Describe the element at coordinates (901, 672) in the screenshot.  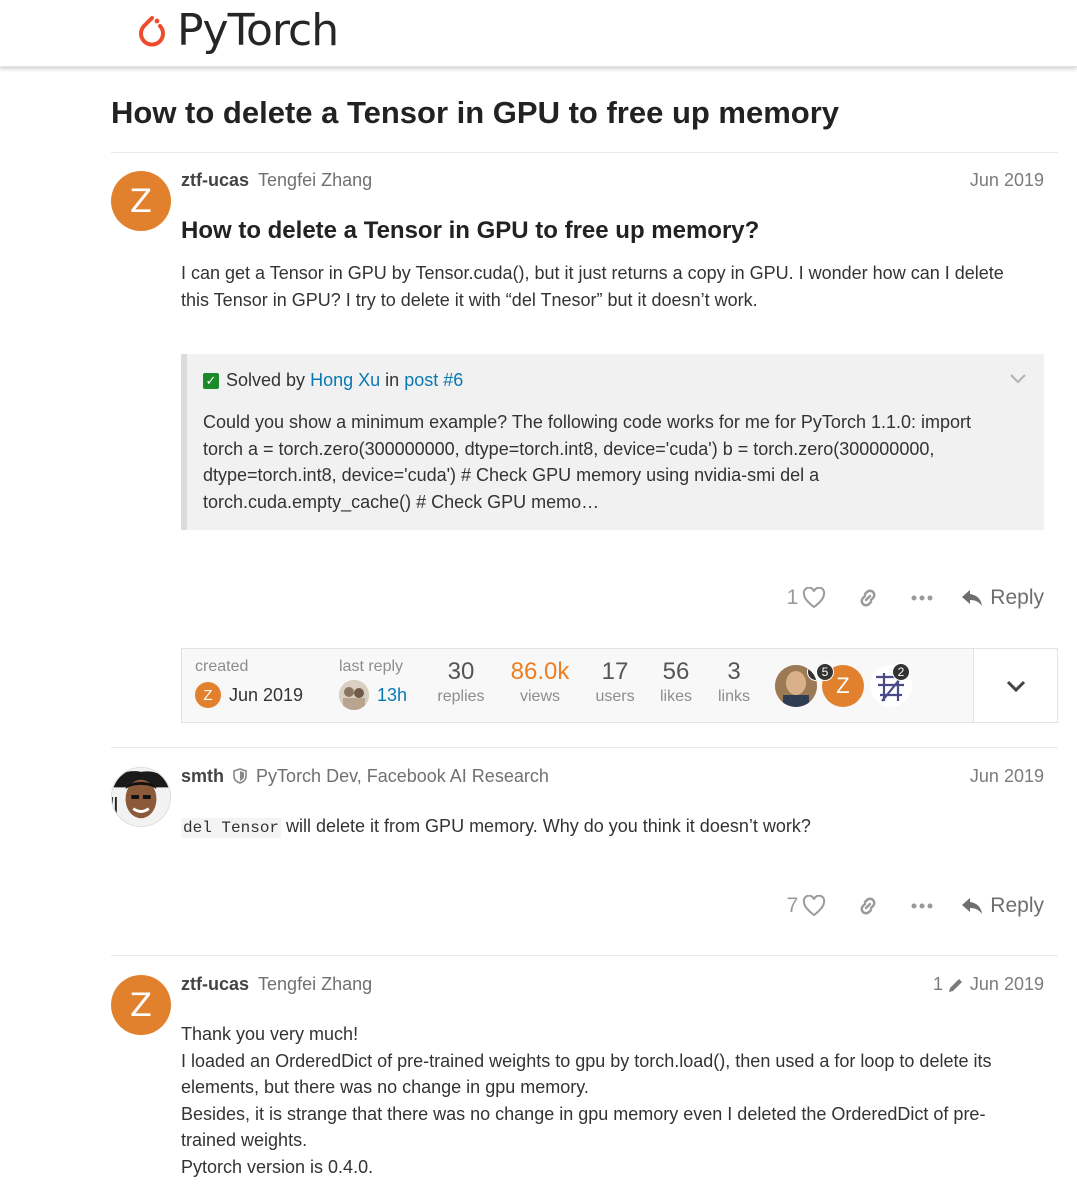
I see `participant-count: 2` at that location.